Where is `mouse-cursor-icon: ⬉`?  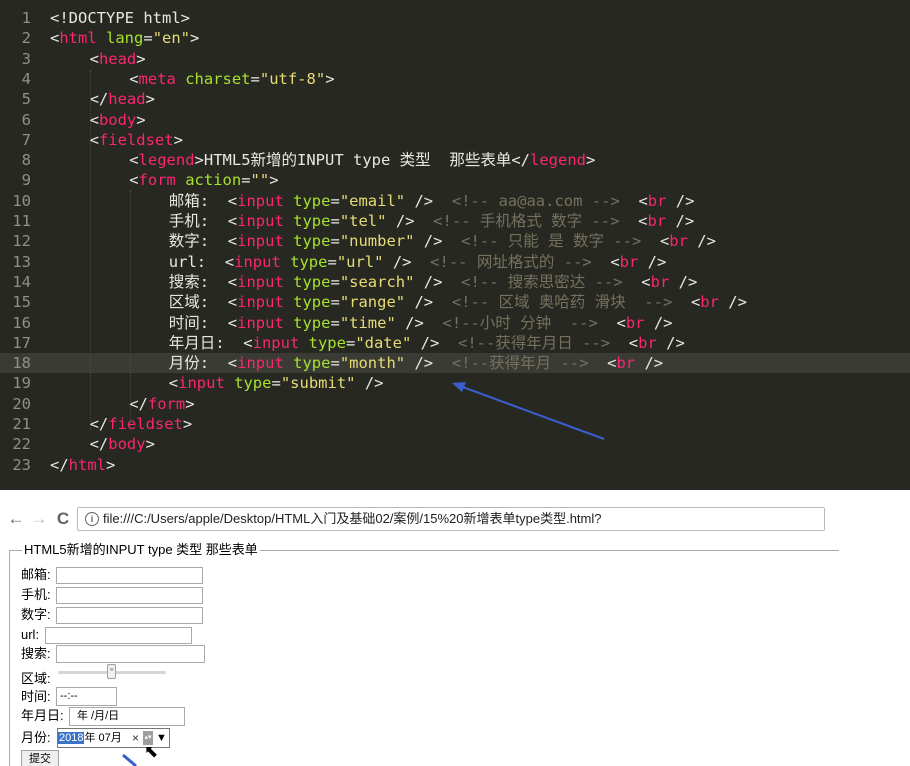
mouse-cursor-icon: ⬉ is located at coordinates (151, 752).